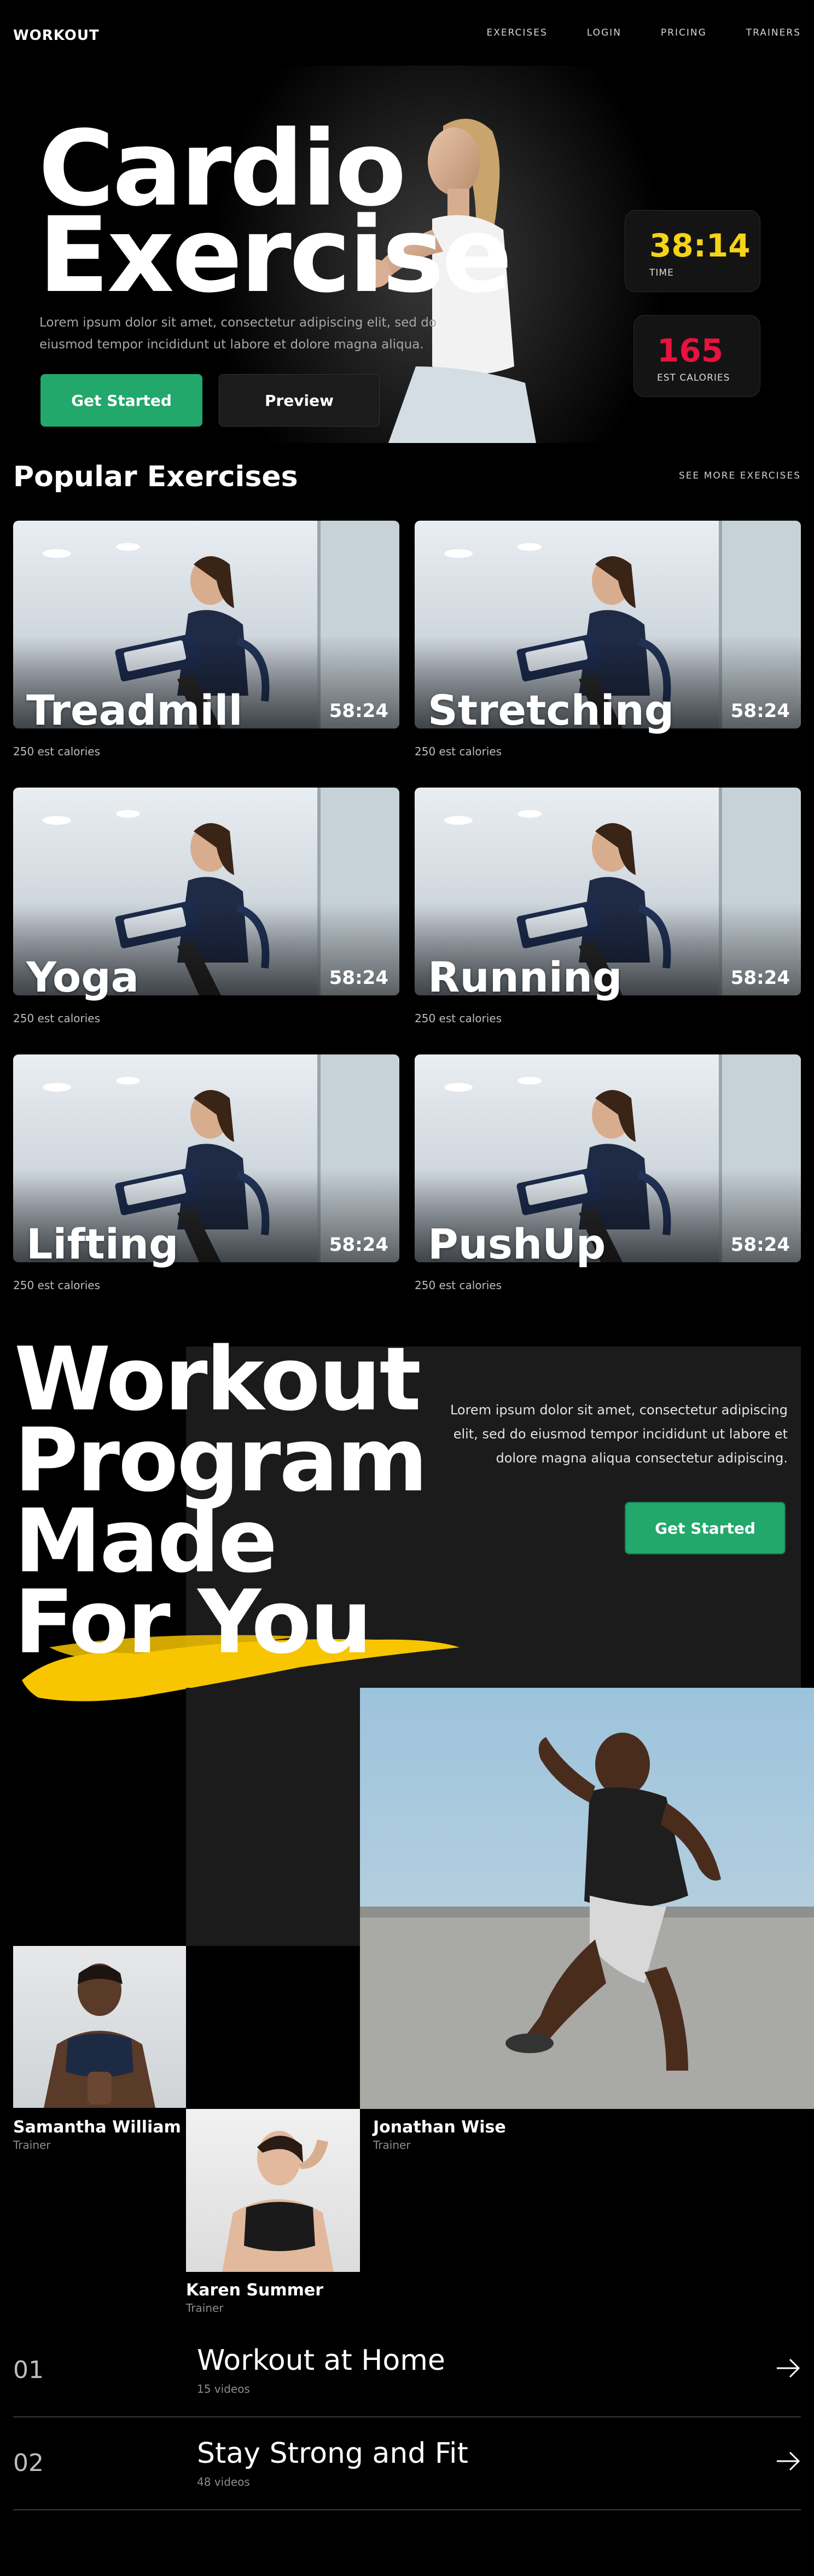 The image size is (814, 2576). Describe the element at coordinates (661, 272) in the screenshot. I see `time-label: TIME` at that location.